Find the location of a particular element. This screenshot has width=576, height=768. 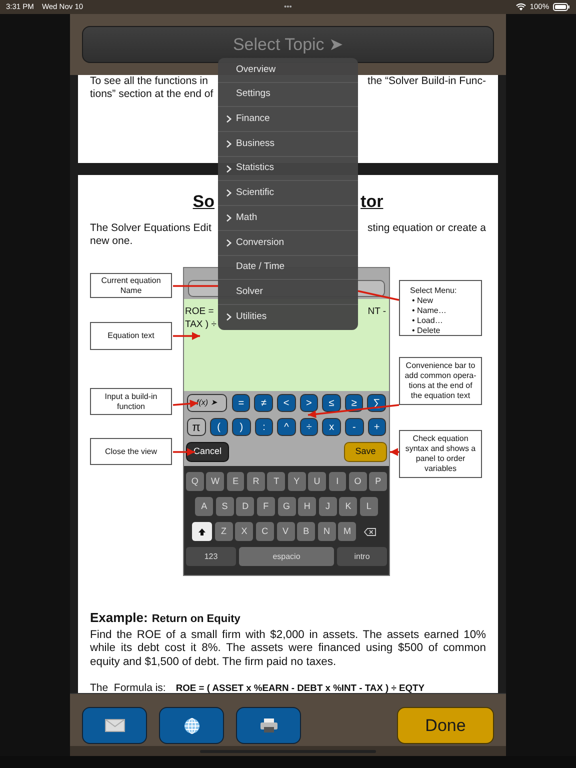

keyboard-key: P is located at coordinates (378, 481).